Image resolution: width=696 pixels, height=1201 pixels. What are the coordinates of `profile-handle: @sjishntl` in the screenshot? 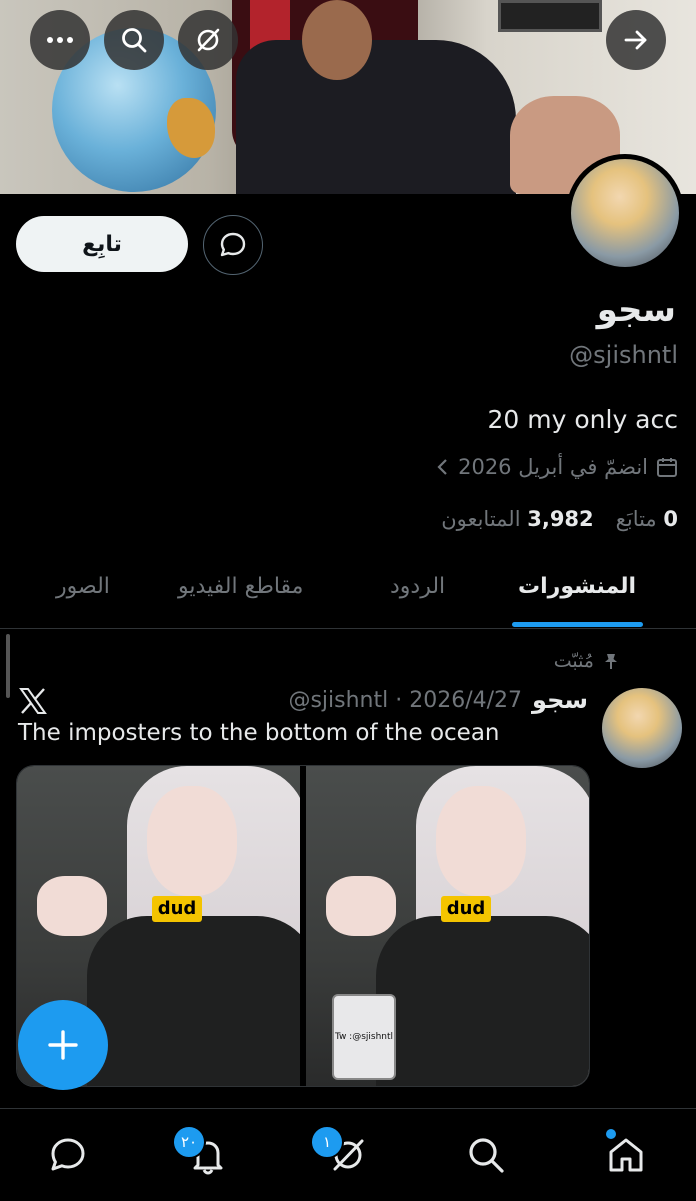 It's located at (623, 355).